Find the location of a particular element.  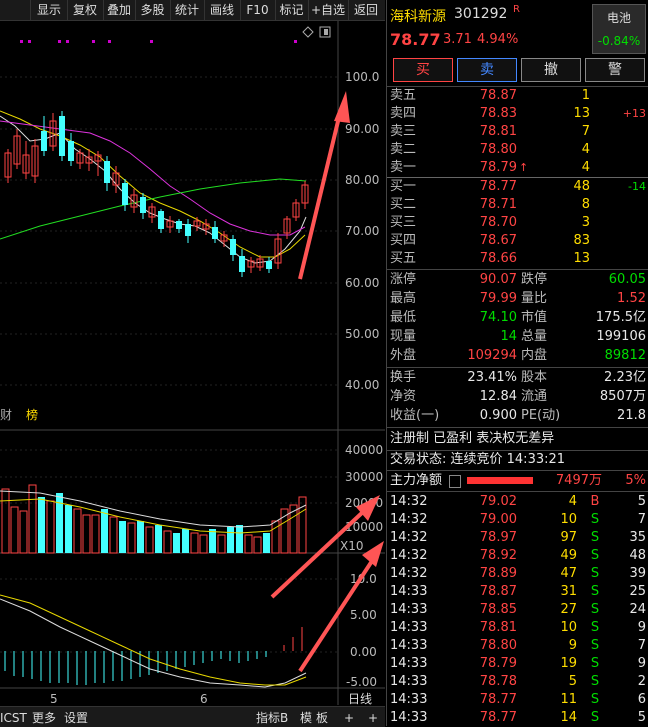

chart-toolbar: 显示 复权 叠加 多股 统计 画线 F10 标记 +自选 返回 is located at coordinates (192, 10).